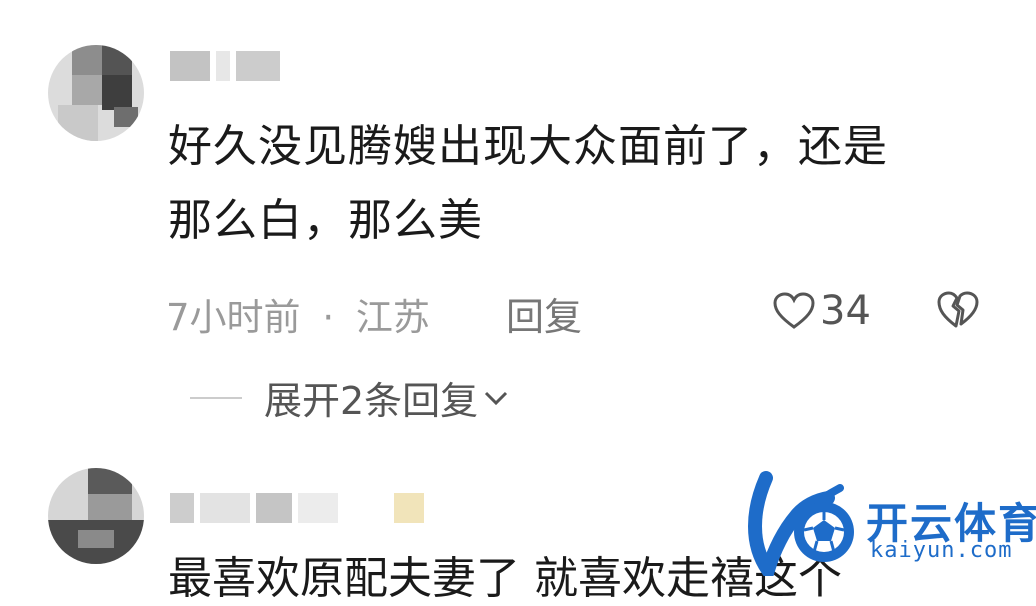 The height and width of the screenshot is (606, 1036). Describe the element at coordinates (794, 310) in the screenshot. I see `heart-outline-icon` at that location.